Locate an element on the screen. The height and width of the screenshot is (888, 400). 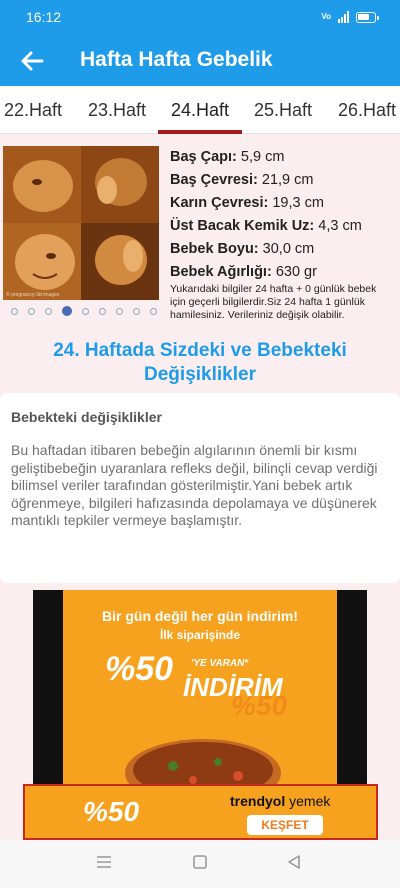
ad-banner: %50 trendyol yemek KEŞFET is located at coordinates (200, 812).